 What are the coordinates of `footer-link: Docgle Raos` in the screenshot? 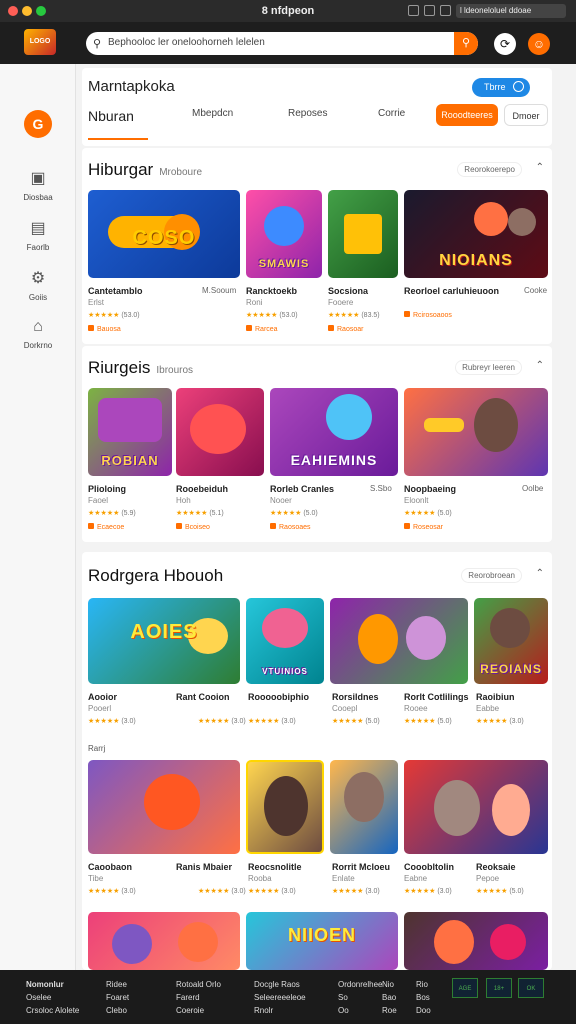 It's located at (280, 984).